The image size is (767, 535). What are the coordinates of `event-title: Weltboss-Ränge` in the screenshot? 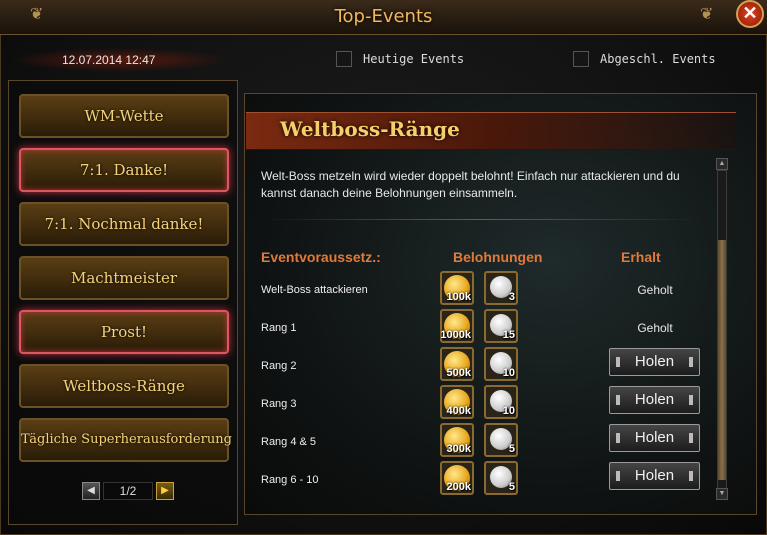 It's located at (370, 129).